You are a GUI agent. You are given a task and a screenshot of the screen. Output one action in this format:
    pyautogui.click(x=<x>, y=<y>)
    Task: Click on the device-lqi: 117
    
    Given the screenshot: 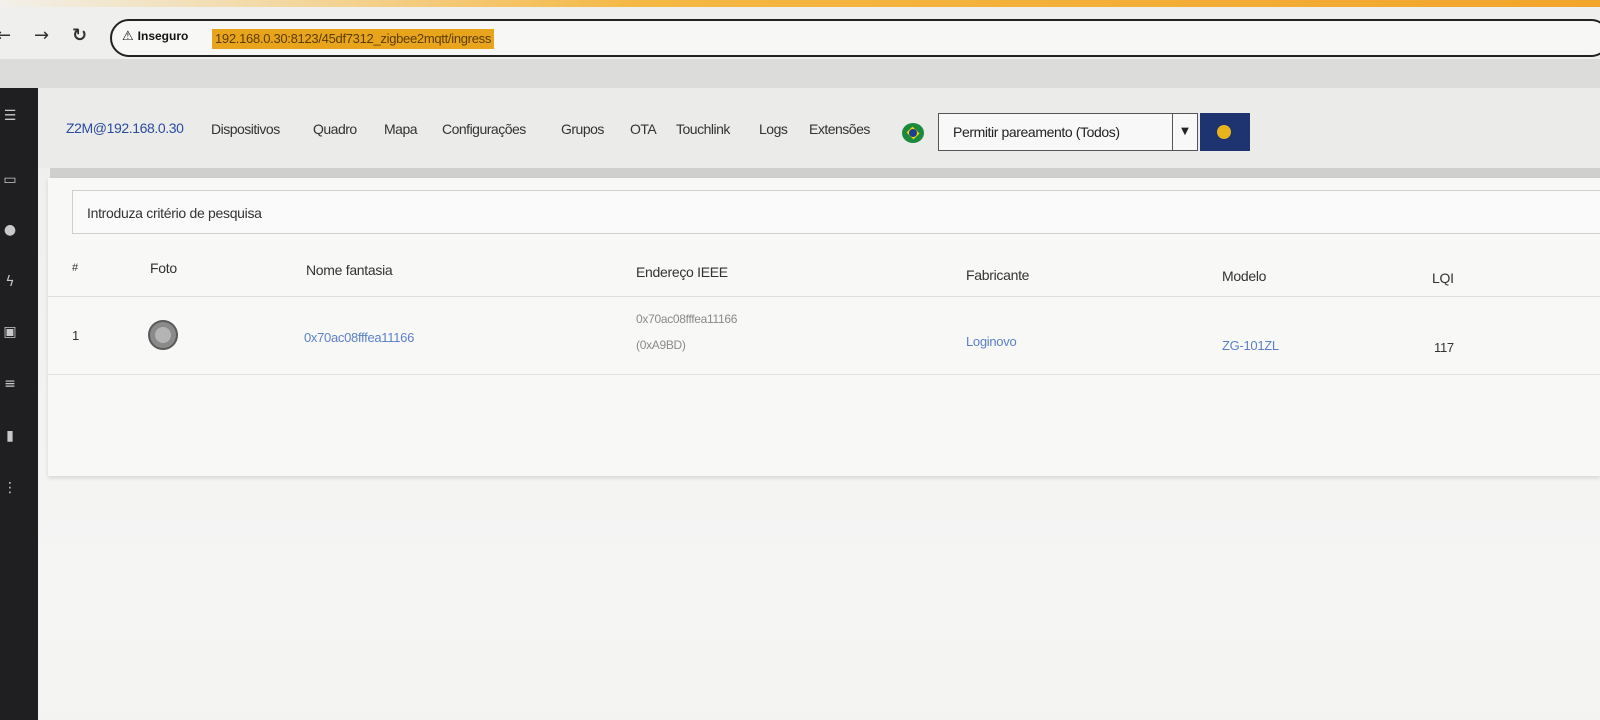 What is the action you would take?
    pyautogui.click(x=1444, y=347)
    